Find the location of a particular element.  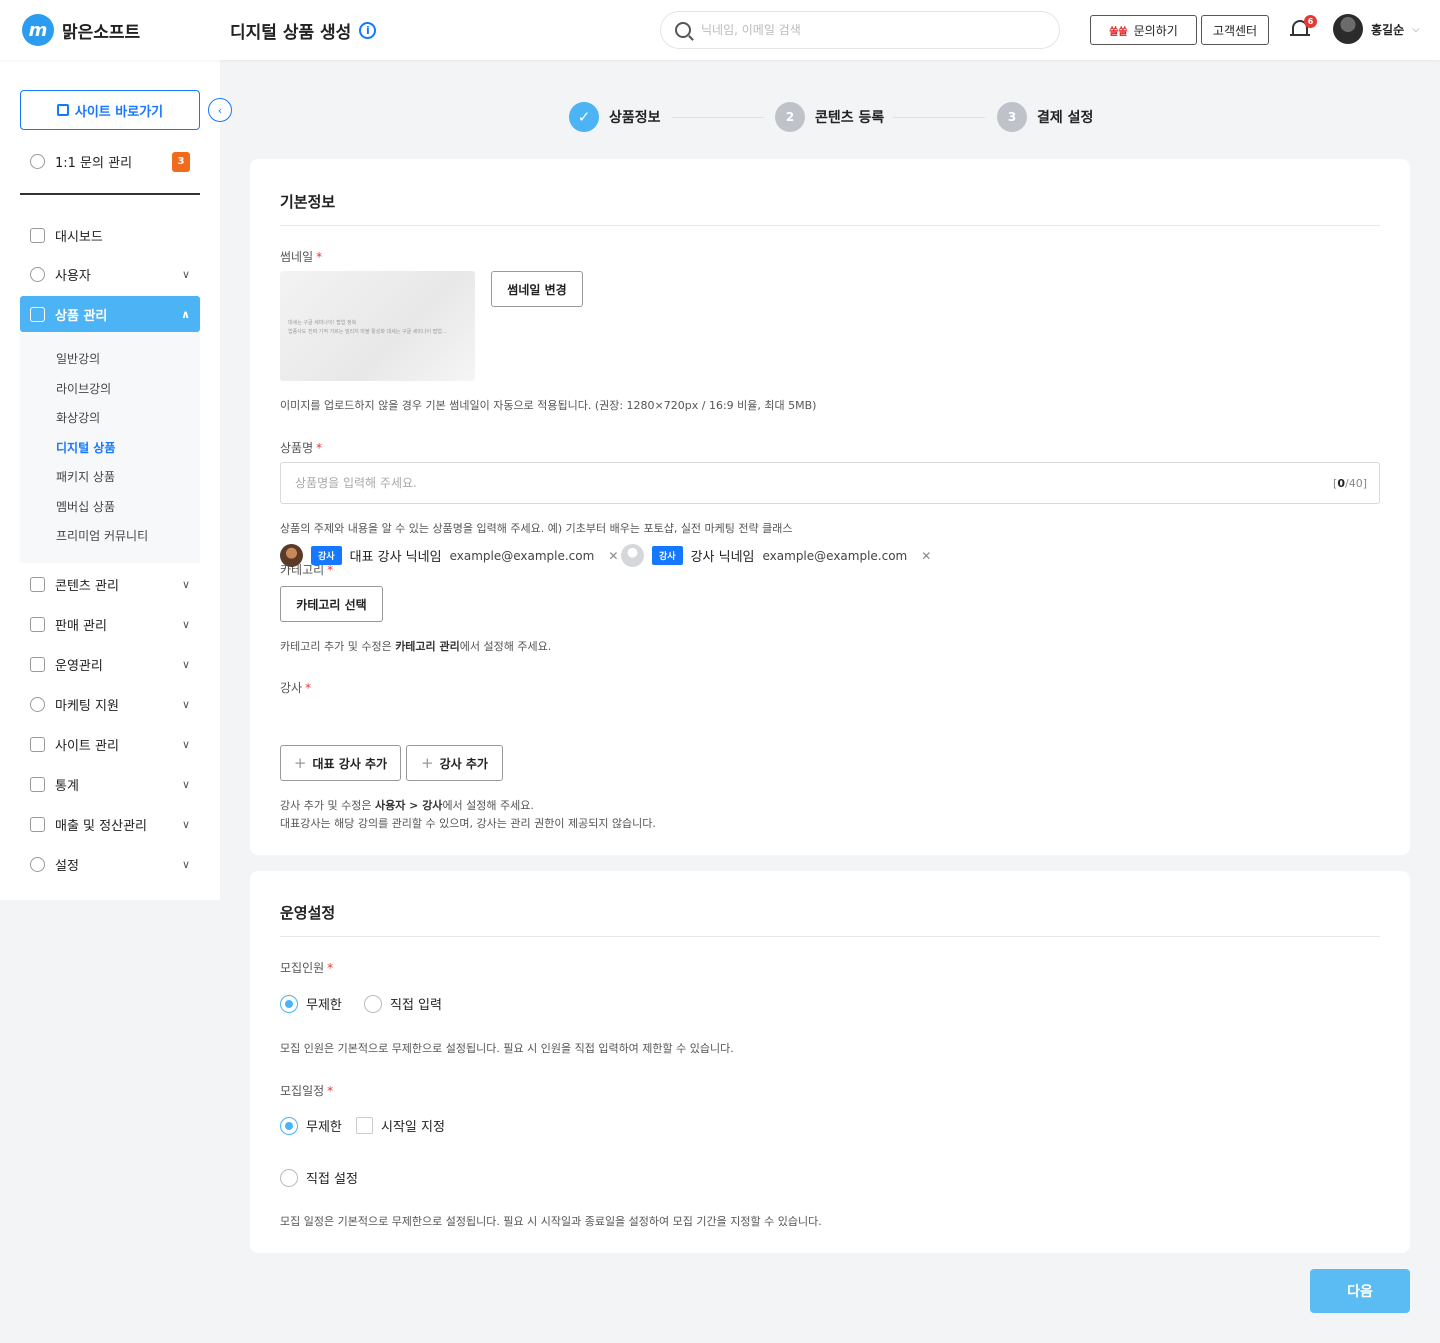

schedule-start-date-checkbox: 시작일 지정 is located at coordinates (400, 1125).